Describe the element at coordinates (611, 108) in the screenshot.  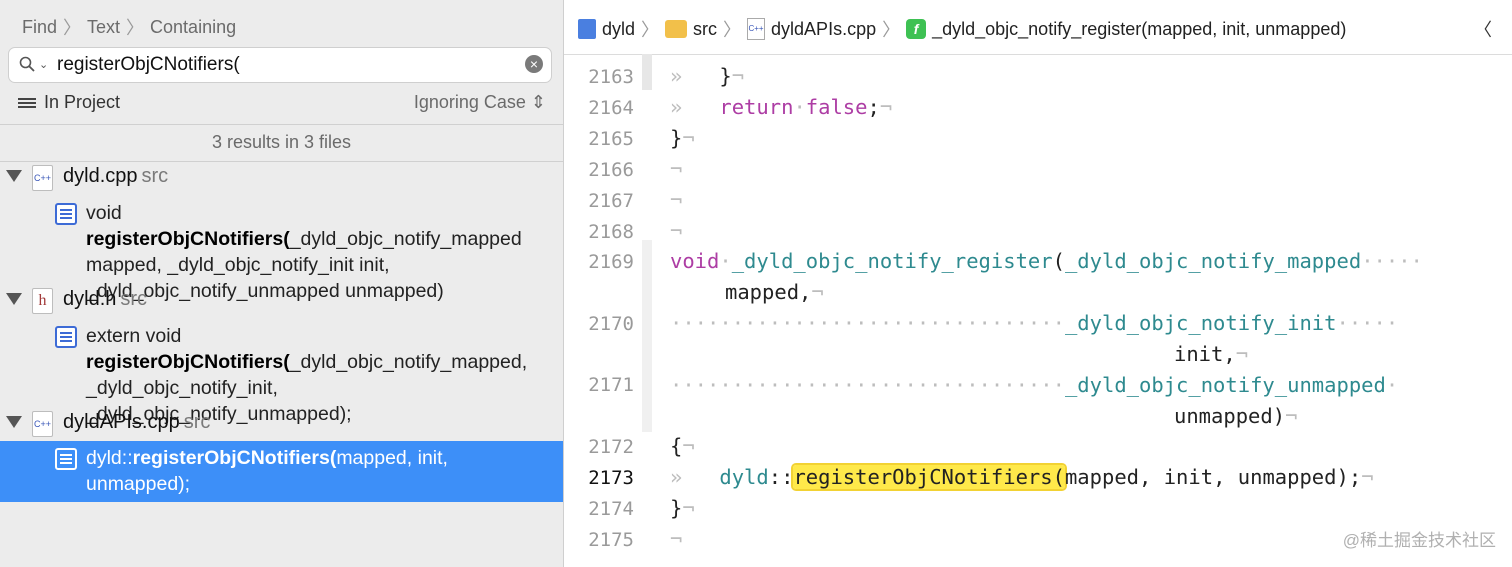
I see `line-number: 2164` at that location.